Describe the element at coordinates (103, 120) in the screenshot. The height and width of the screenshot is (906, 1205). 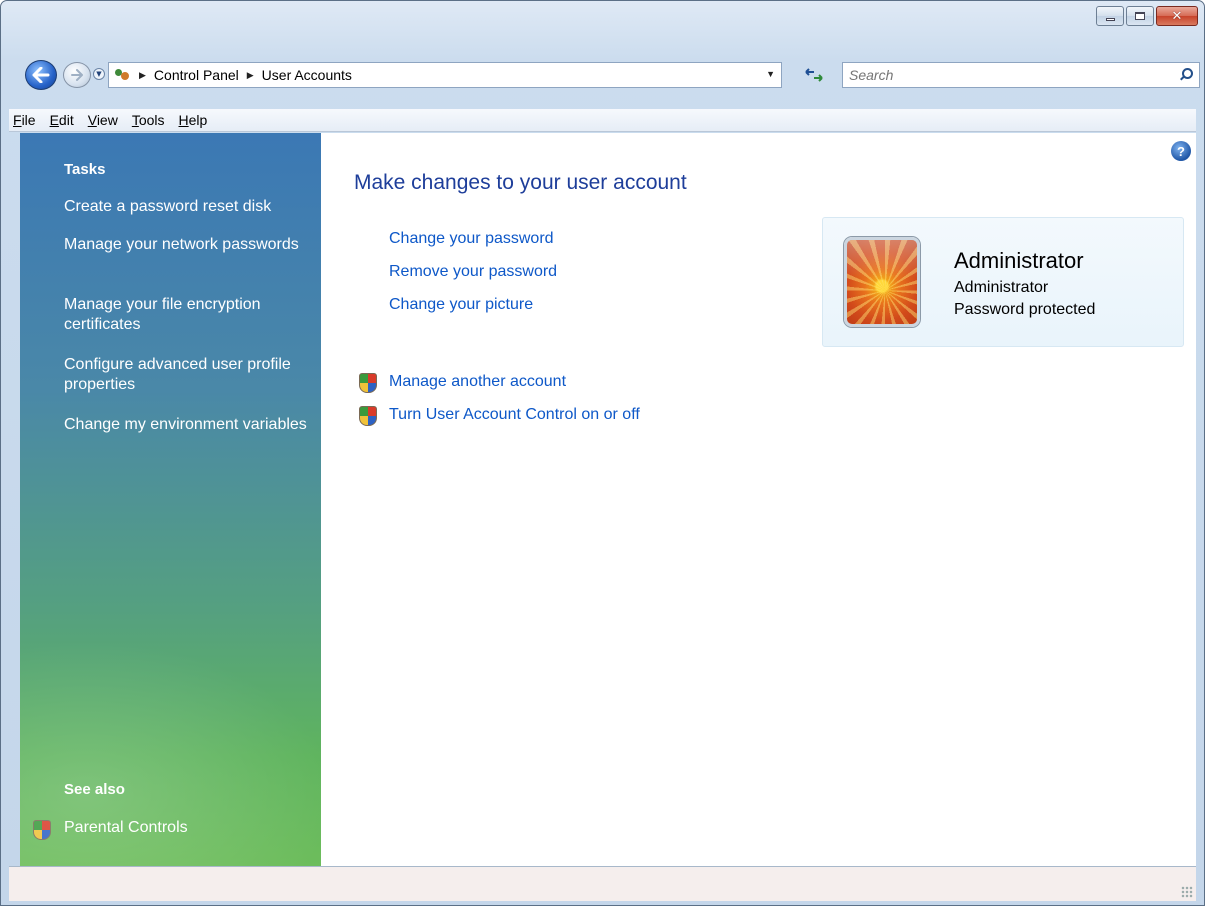
I see `menu-view: View` at that location.